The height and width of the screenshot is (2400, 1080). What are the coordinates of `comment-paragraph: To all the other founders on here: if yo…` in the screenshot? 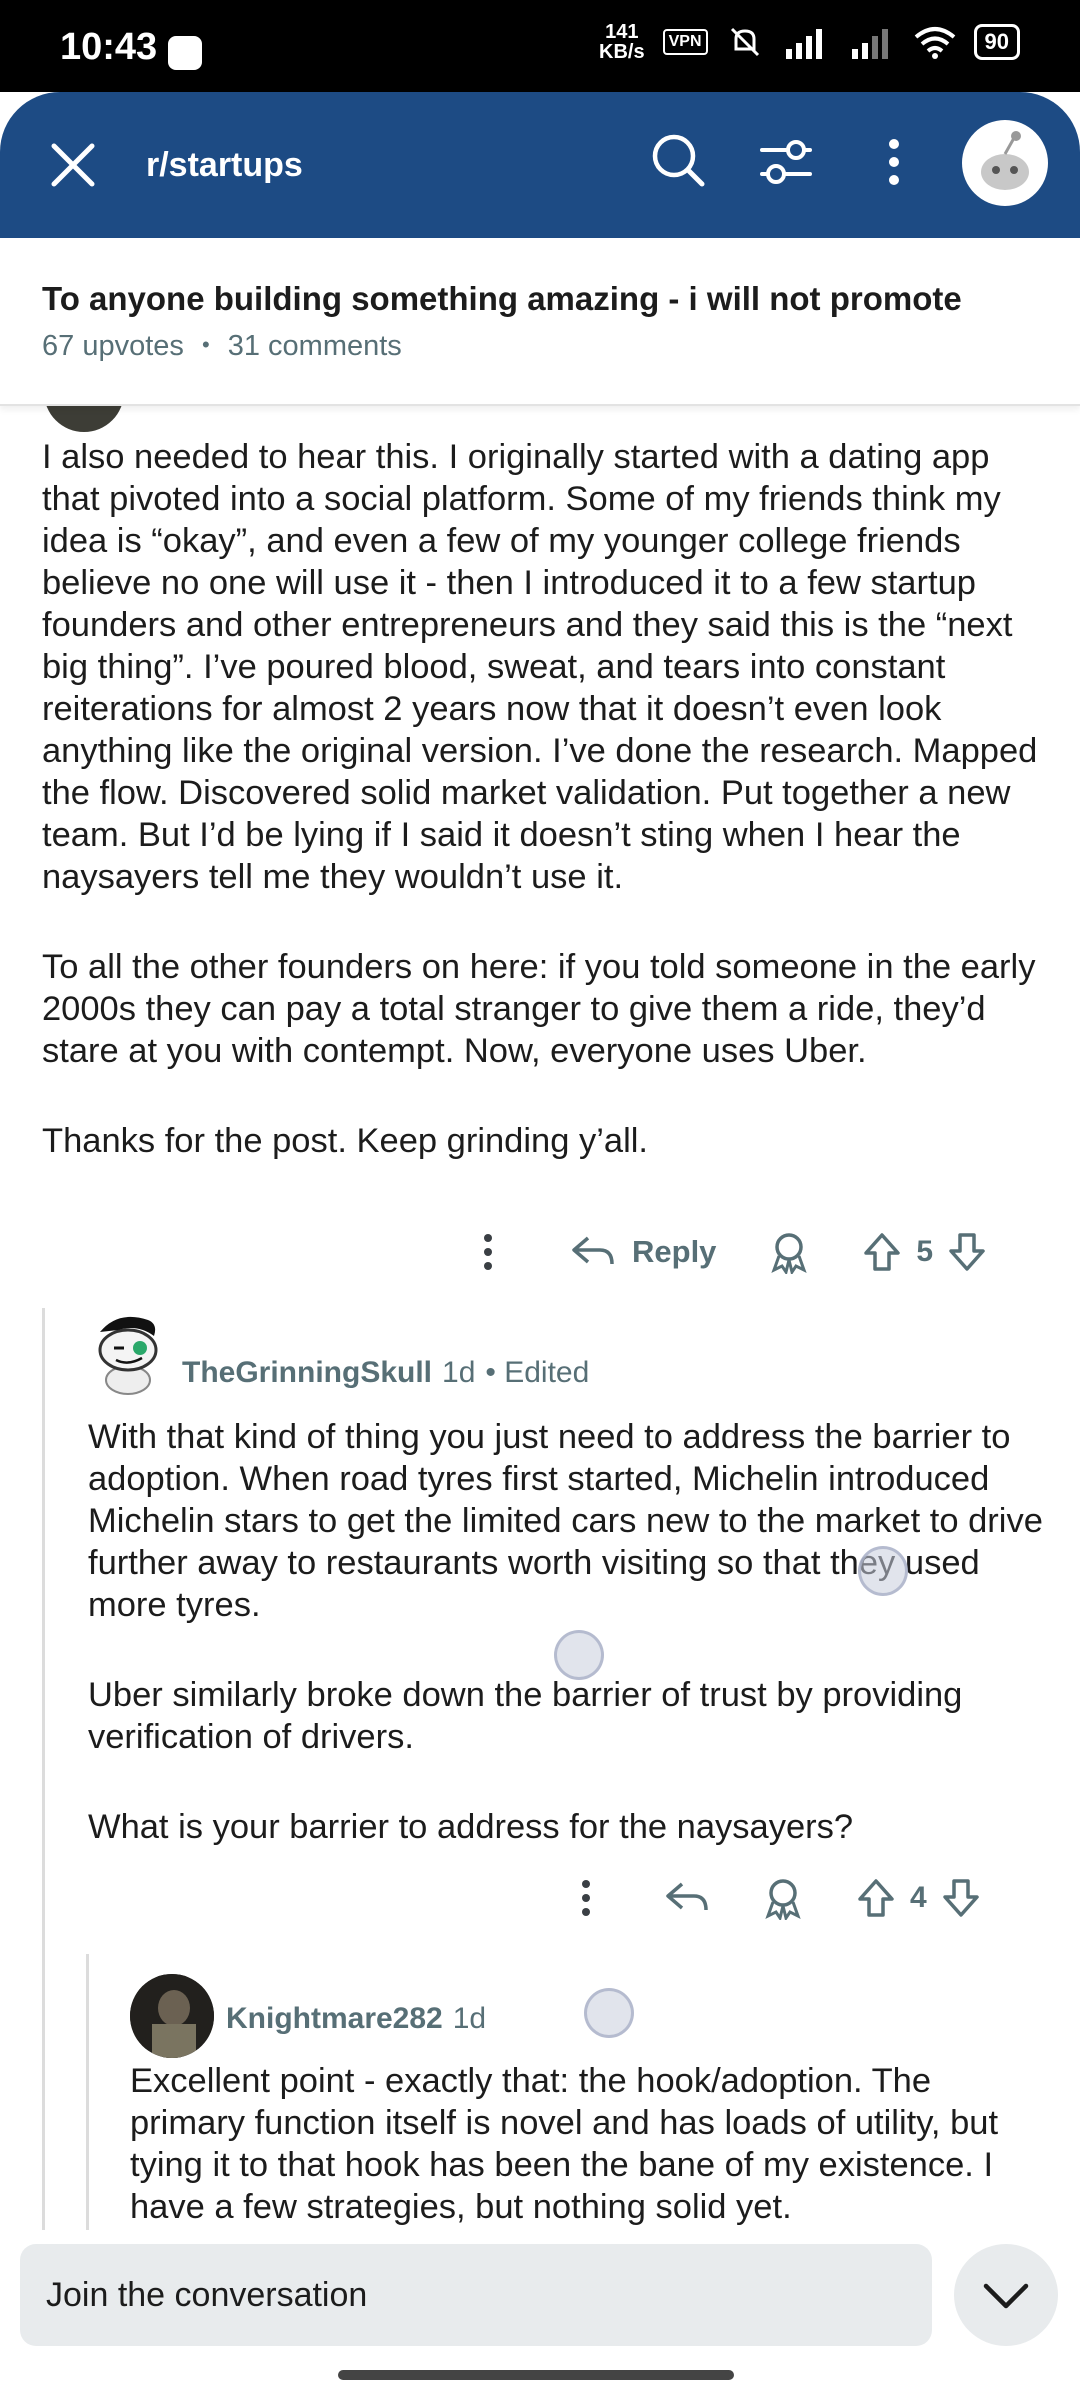 It's located at (539, 1009).